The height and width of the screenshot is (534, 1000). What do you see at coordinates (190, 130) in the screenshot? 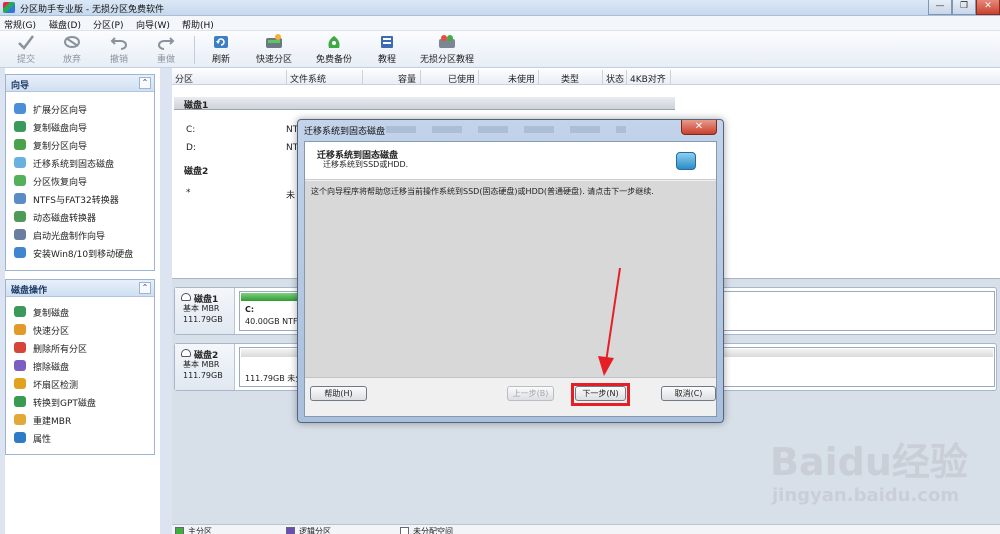
I see `table-row-partition: C:` at bounding box center [190, 130].